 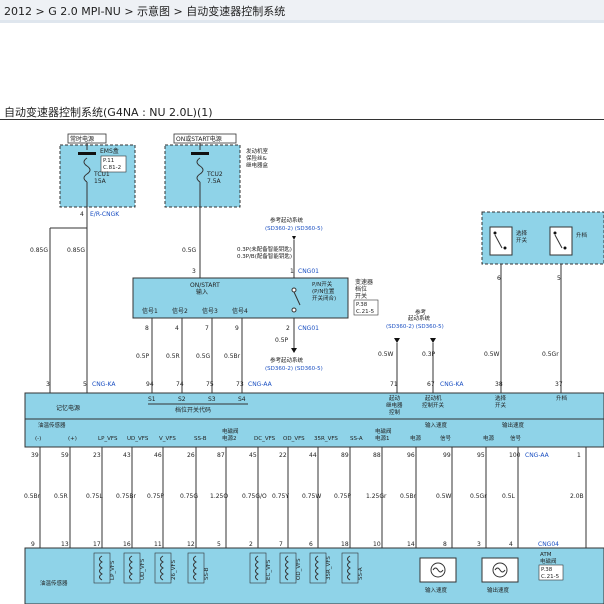 What do you see at coordinates (257, 151) in the screenshot?
I see `engine-box-label-1: 发动机室` at bounding box center [257, 151].